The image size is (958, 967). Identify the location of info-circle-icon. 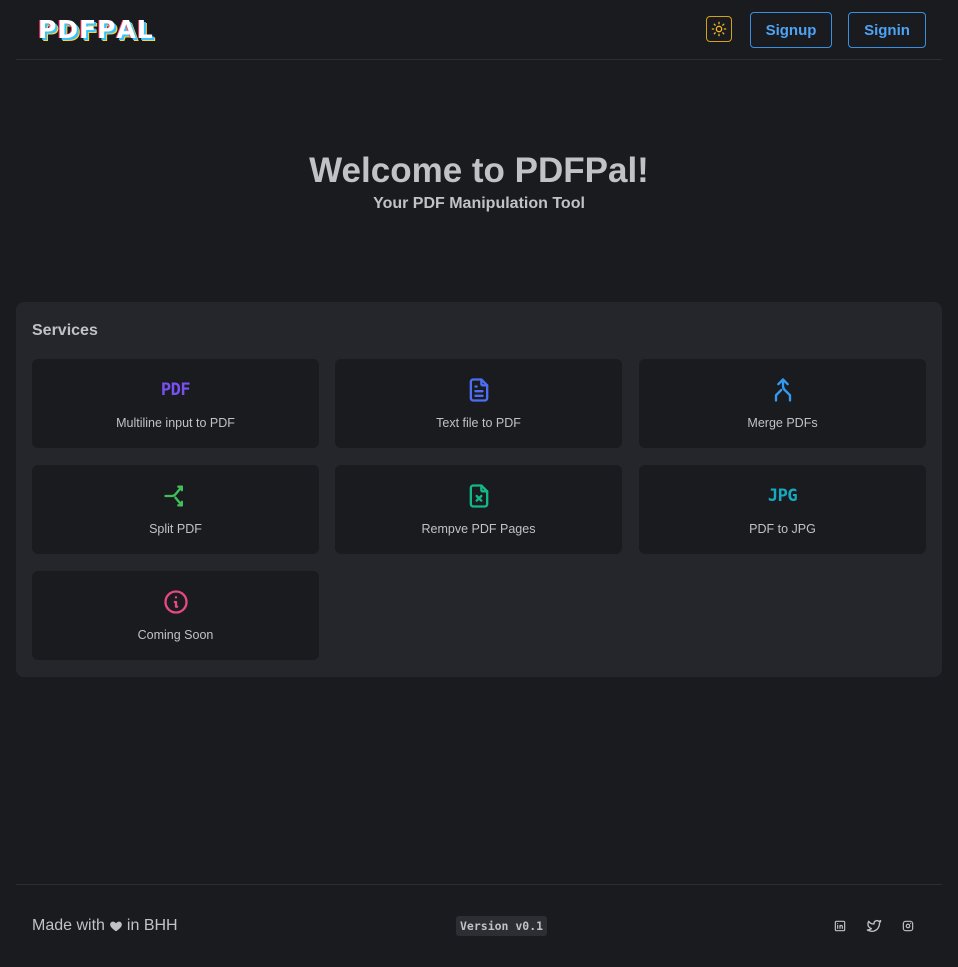
(175, 602).